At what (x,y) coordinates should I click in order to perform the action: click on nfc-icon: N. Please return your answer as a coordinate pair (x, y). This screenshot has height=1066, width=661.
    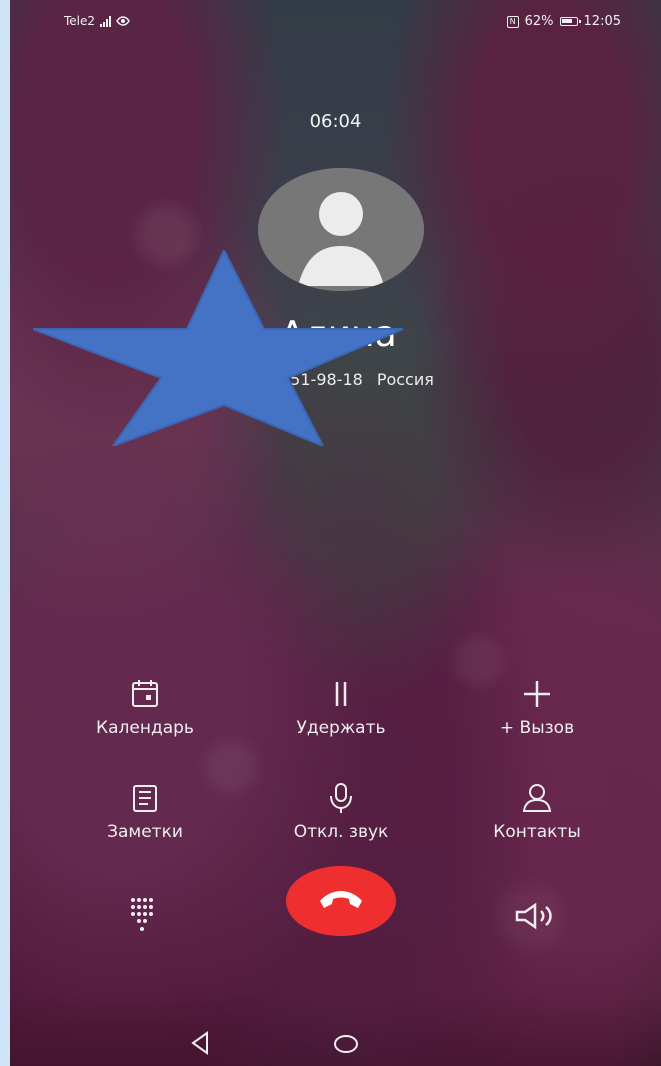
    Looking at the image, I should click on (512, 21).